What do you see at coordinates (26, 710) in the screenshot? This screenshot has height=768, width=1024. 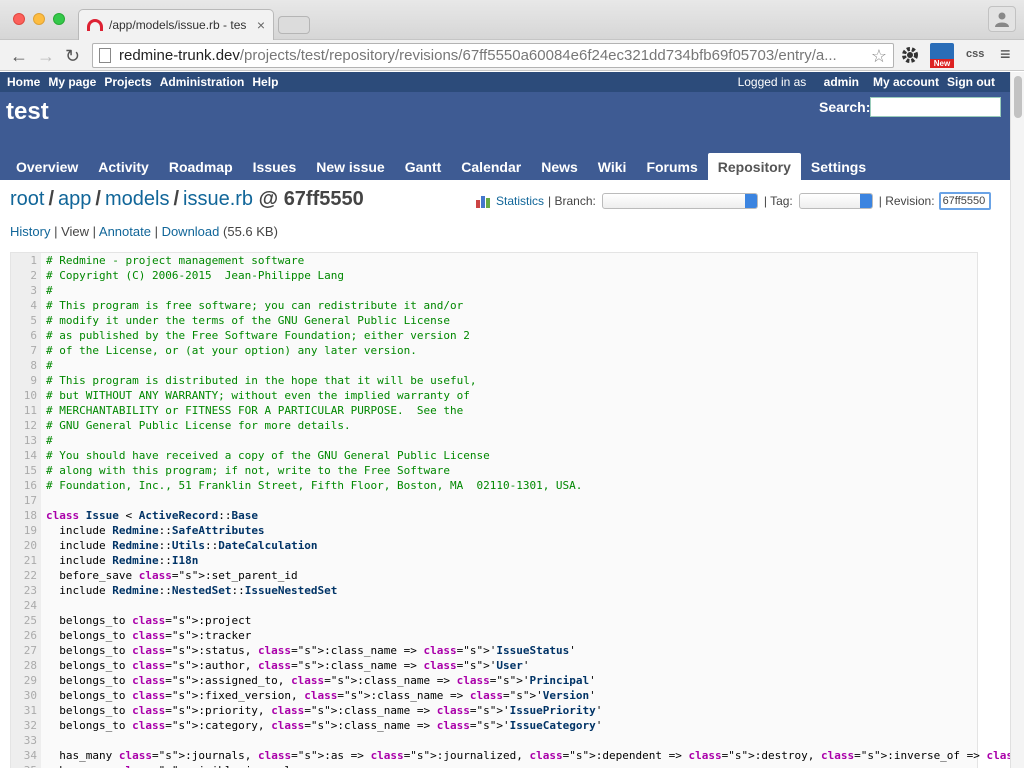 I see `line-number: 31` at bounding box center [26, 710].